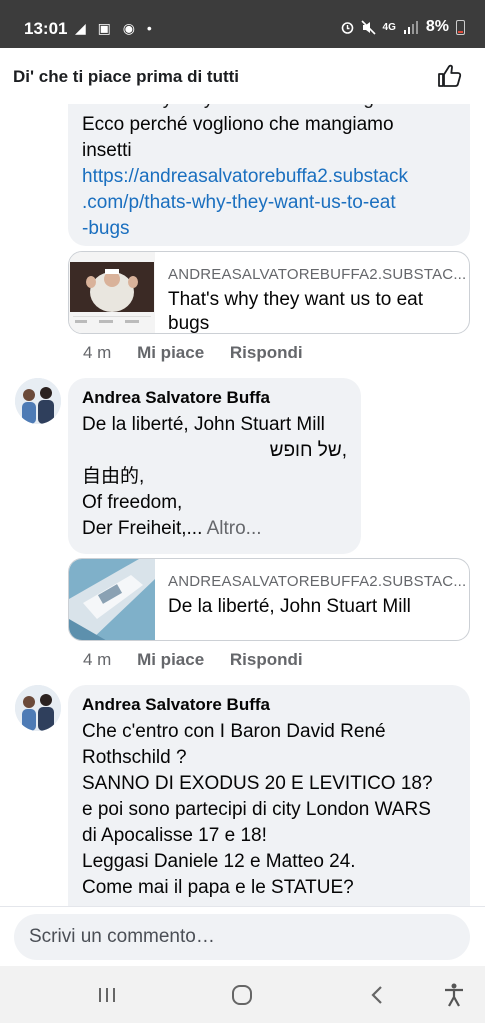  I want to click on recent-apps-icon, so click(107, 995).